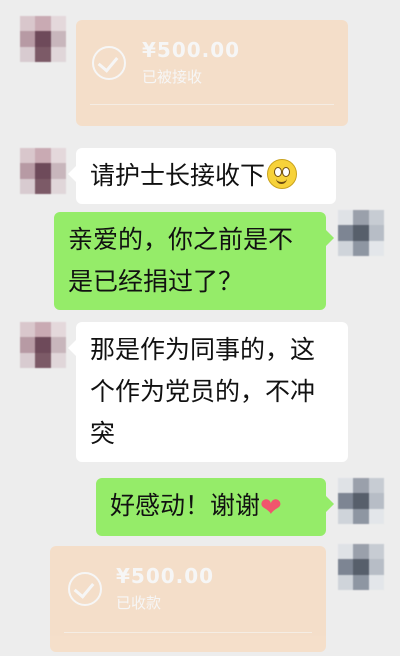  I want to click on transfer-card-received: ¥500.00 已收款, so click(188, 599).